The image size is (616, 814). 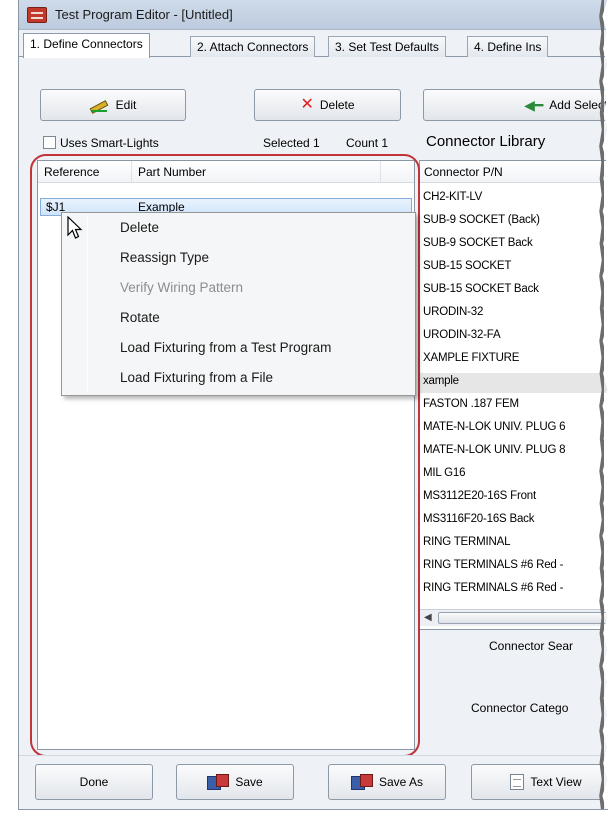 What do you see at coordinates (113, 105) in the screenshot?
I see `edit-button: Edit` at bounding box center [113, 105].